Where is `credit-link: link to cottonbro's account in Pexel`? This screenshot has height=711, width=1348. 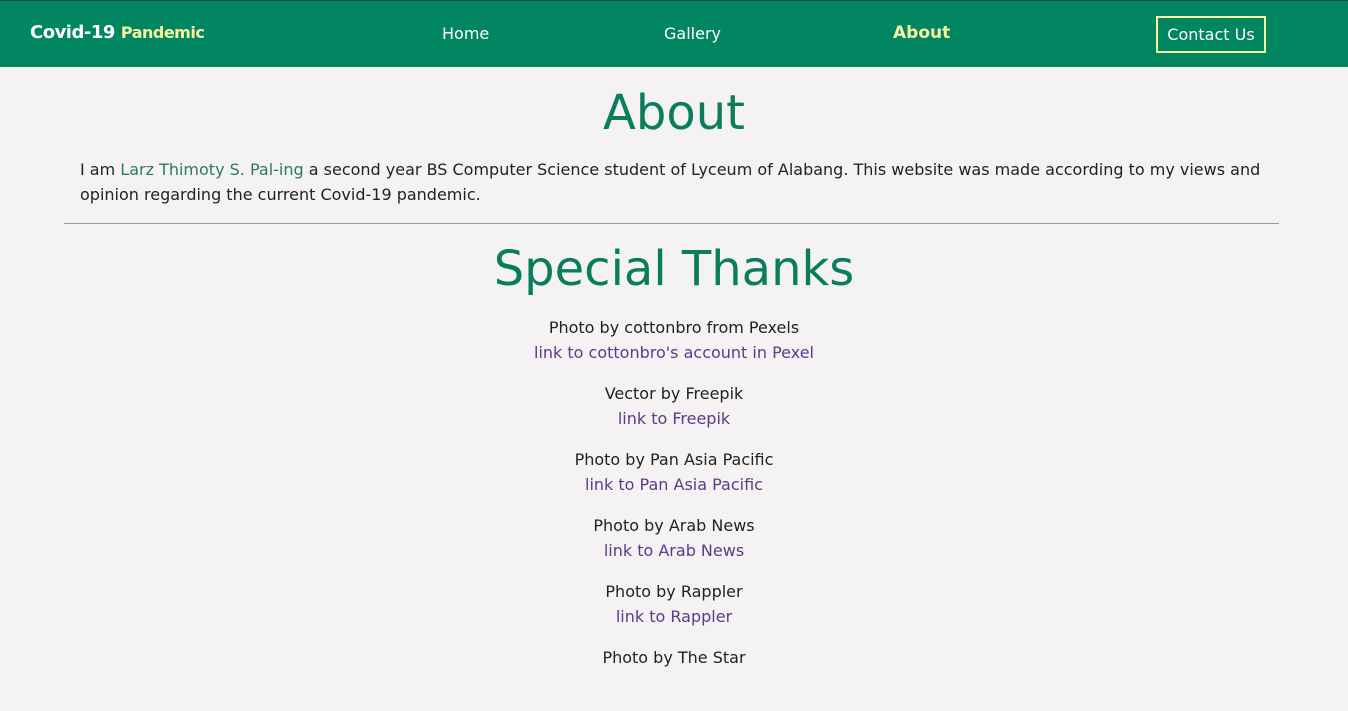 credit-link: link to cottonbro's account in Pexel is located at coordinates (674, 352).